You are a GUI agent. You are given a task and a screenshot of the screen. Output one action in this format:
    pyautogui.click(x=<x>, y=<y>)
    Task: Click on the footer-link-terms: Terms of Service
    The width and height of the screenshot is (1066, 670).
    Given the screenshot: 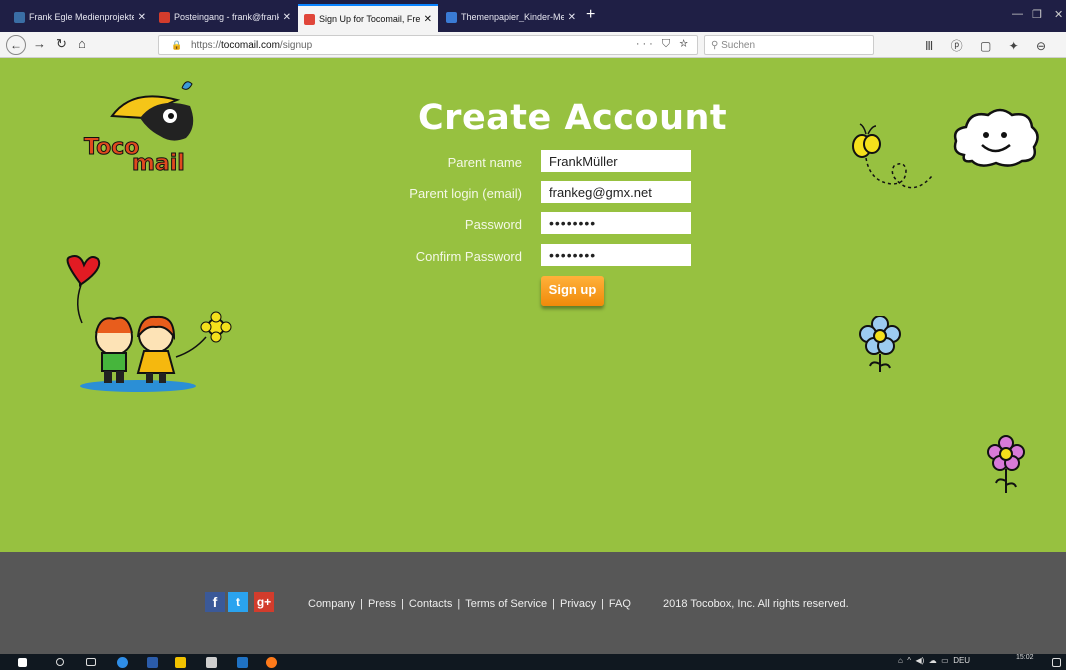 What is the action you would take?
    pyautogui.click(x=506, y=604)
    